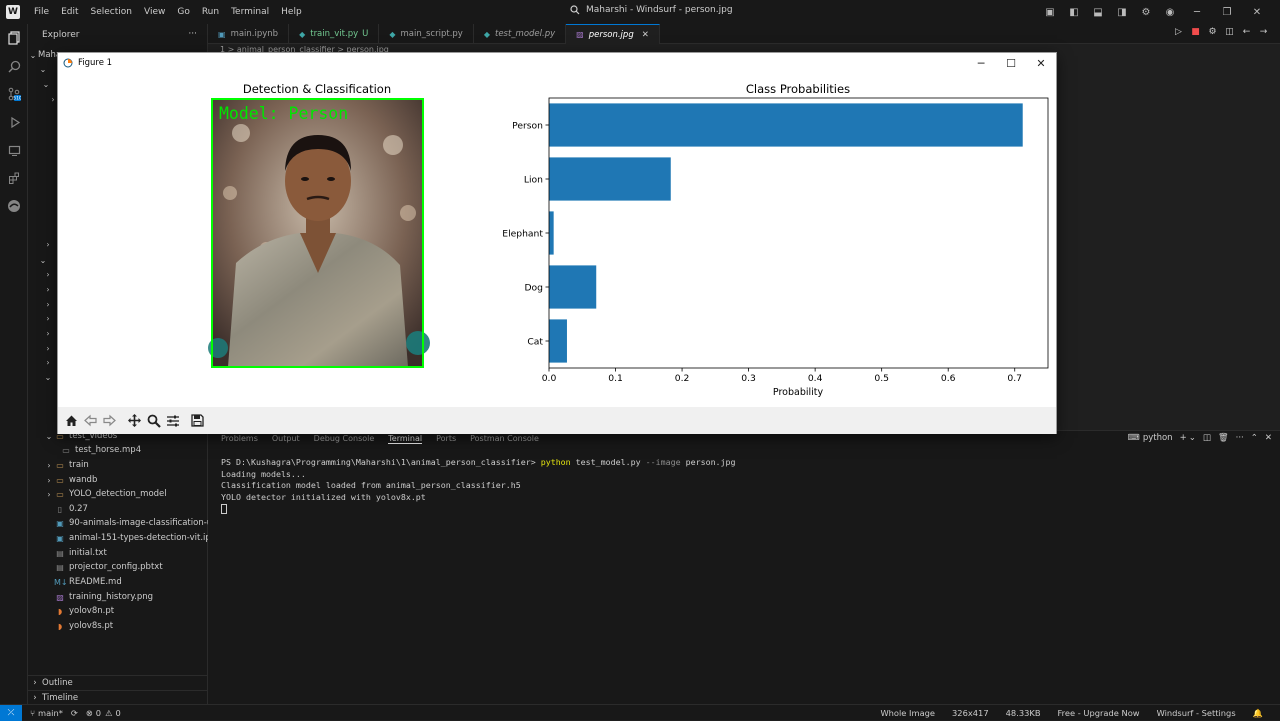 This screenshot has width=1280, height=721. Describe the element at coordinates (1050, 12) in the screenshot. I see `layout-icon: ▣` at that location.